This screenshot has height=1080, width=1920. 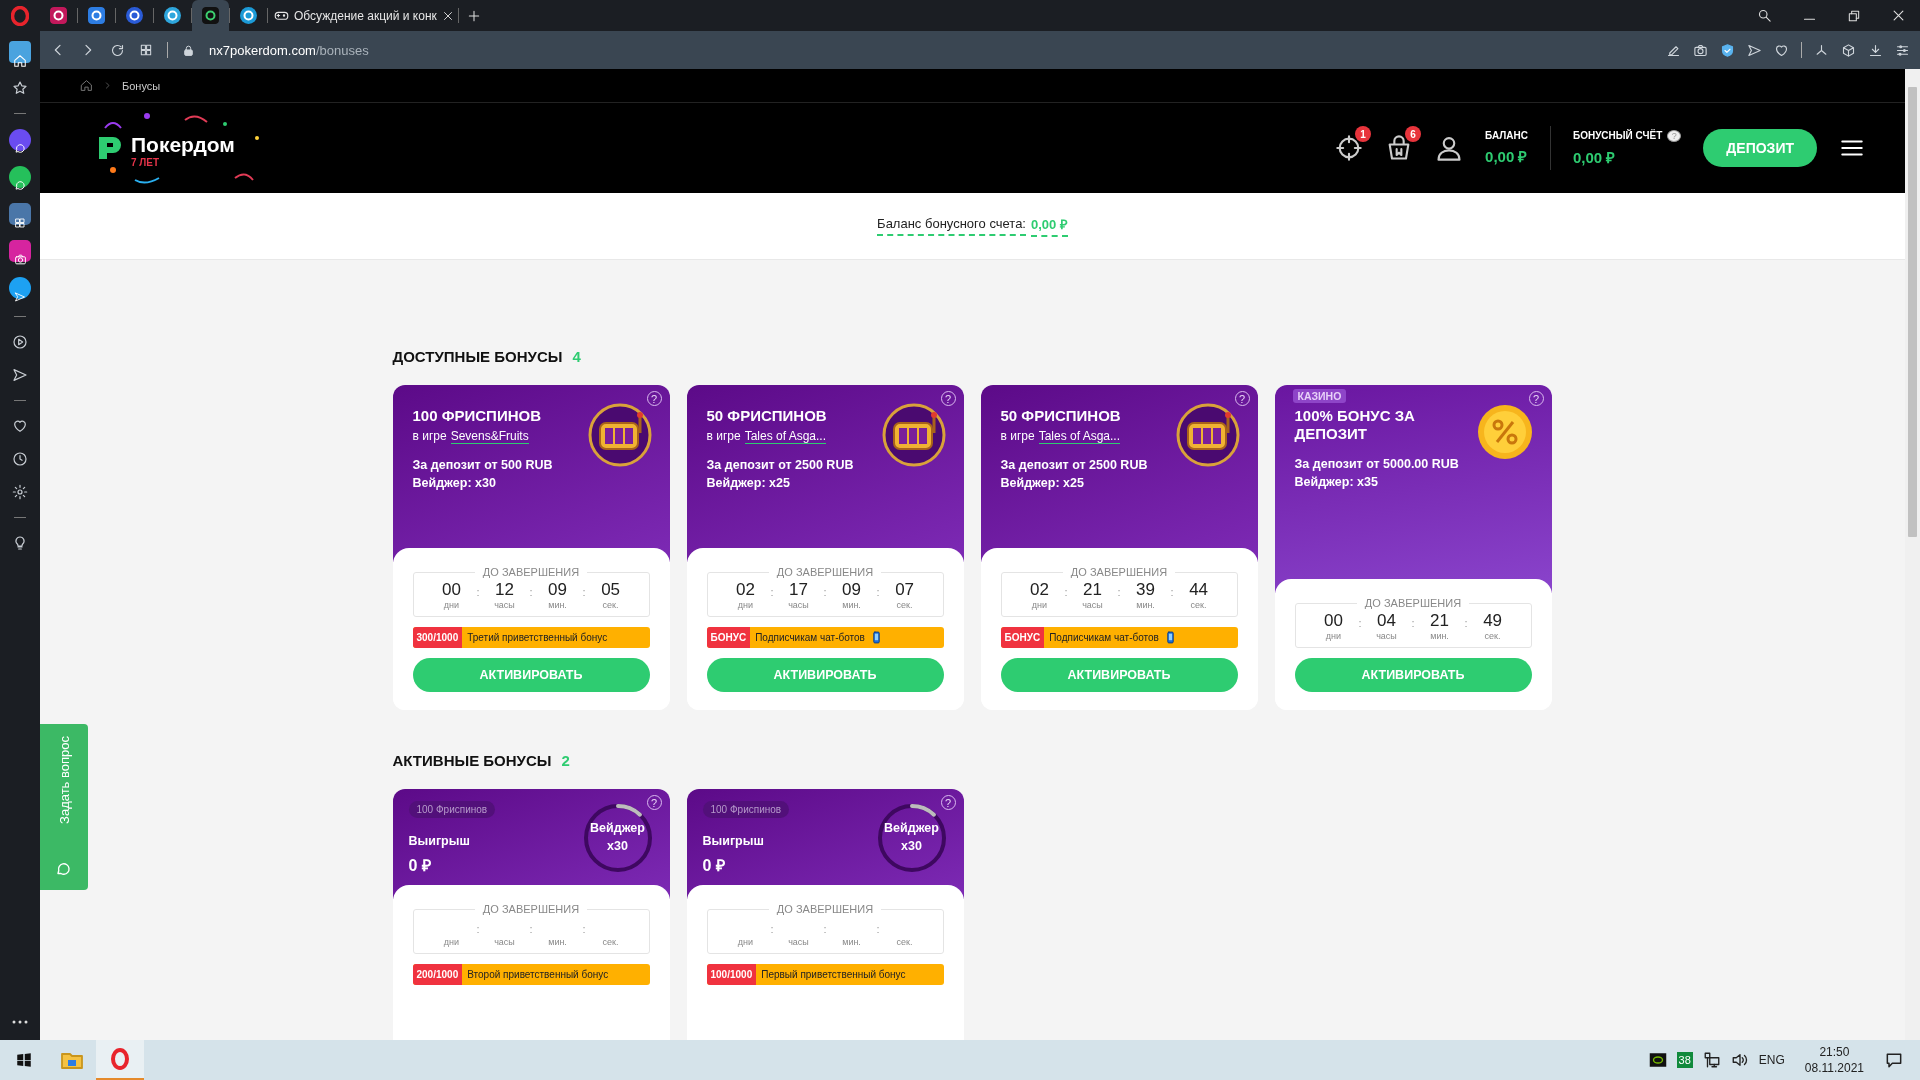 What do you see at coordinates (1449, 148) in the screenshot?
I see `user-icon` at bounding box center [1449, 148].